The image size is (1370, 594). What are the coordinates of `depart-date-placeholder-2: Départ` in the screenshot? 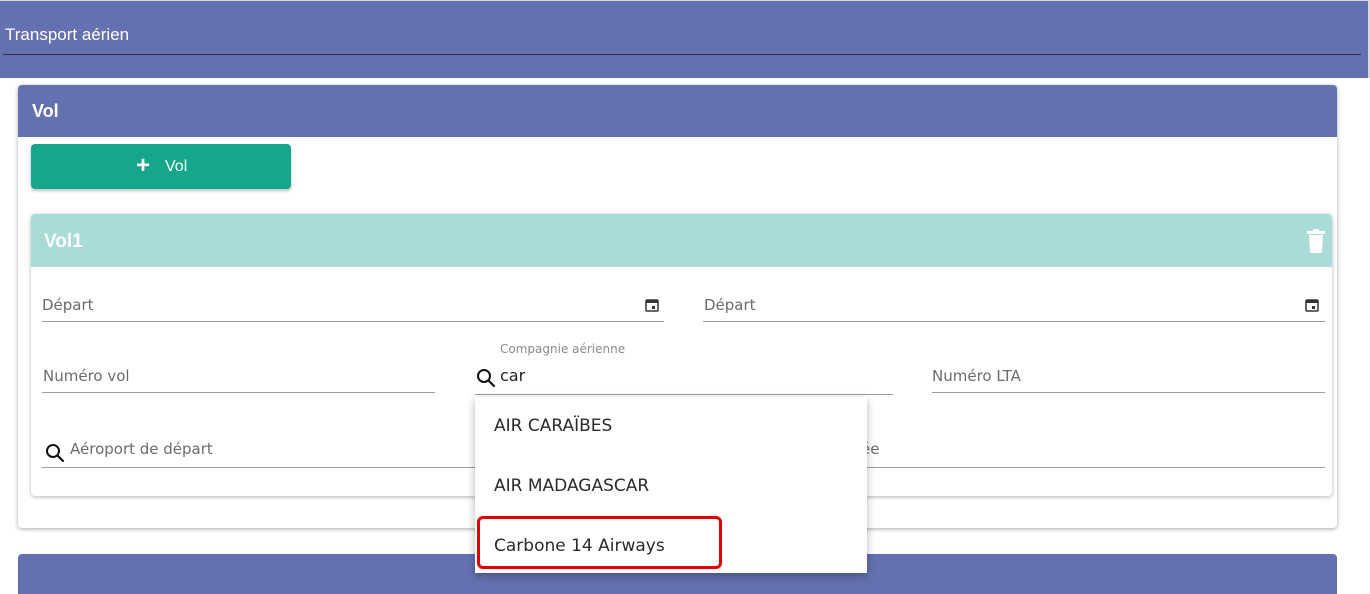 It's located at (730, 305).